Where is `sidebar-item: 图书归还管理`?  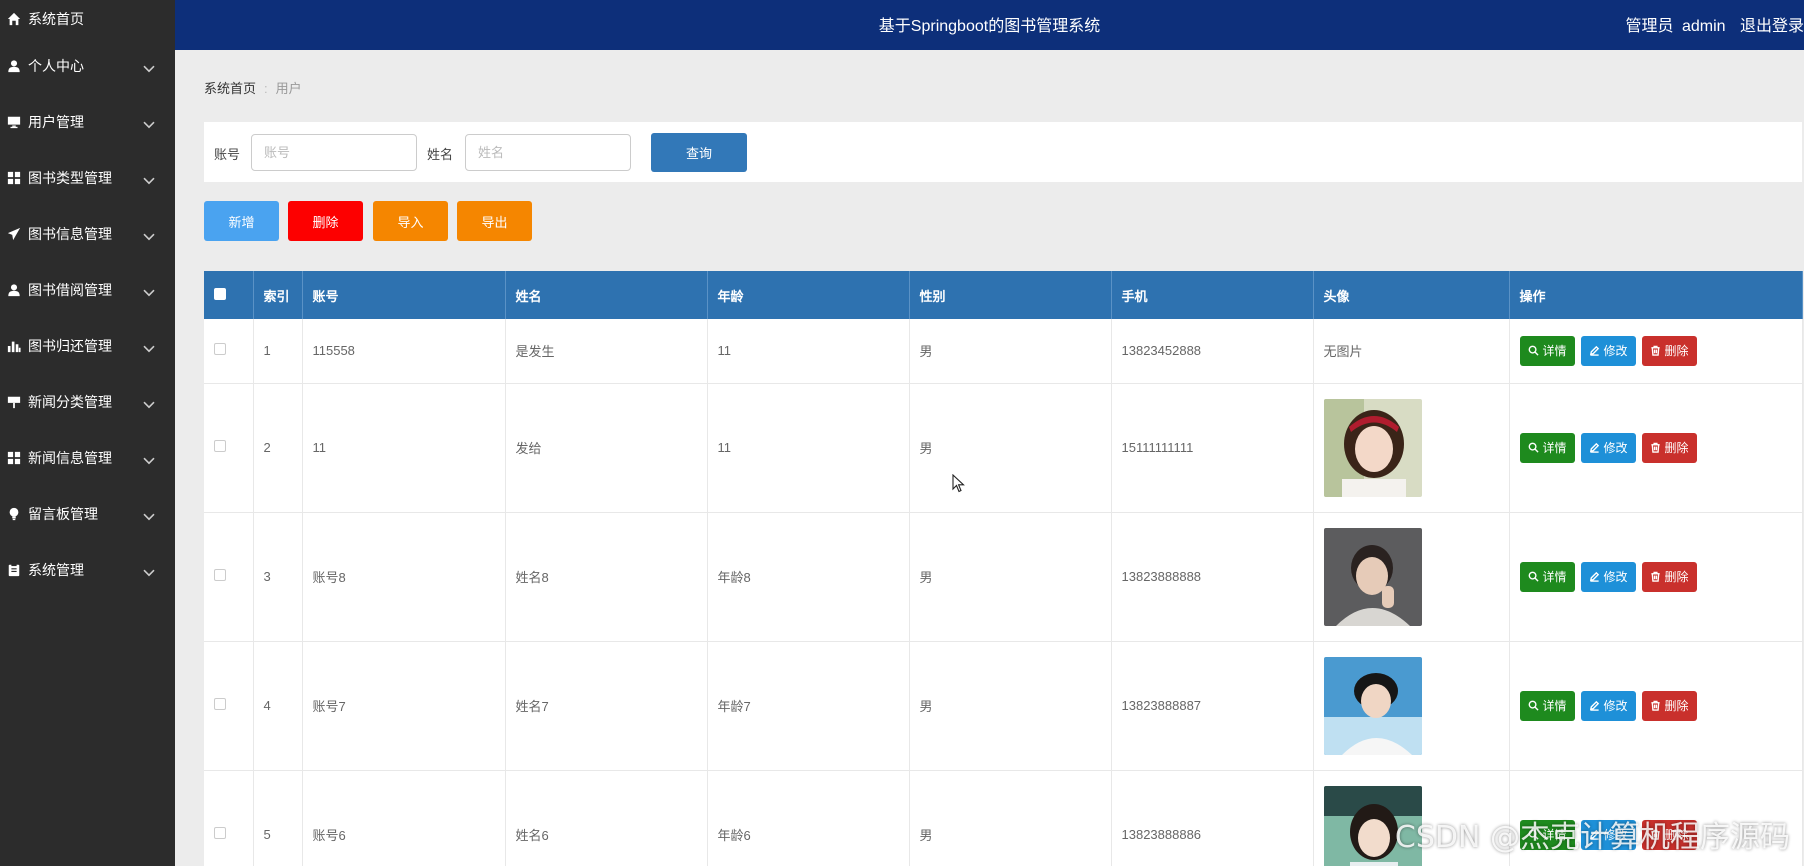
sidebar-item: 图书归还管理 is located at coordinates (87, 346).